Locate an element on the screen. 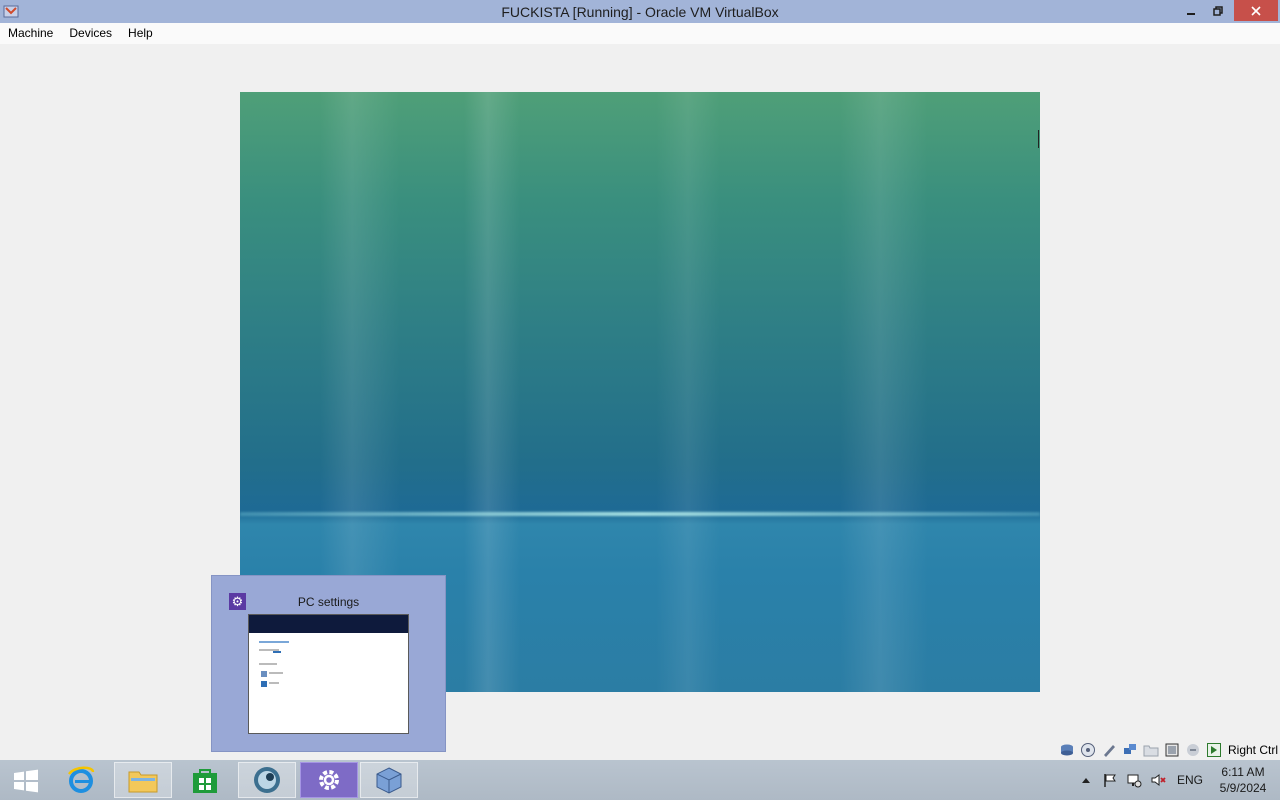 The height and width of the screenshot is (800, 1280). display-icon is located at coordinates (1172, 750).